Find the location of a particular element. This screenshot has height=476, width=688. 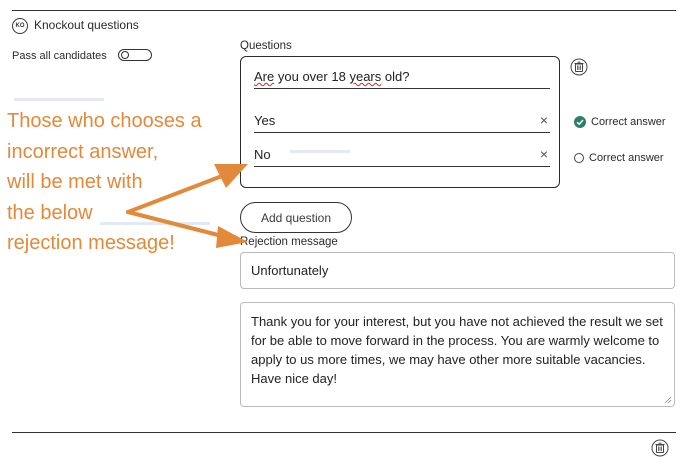

check-circle-icon is located at coordinates (580, 122).